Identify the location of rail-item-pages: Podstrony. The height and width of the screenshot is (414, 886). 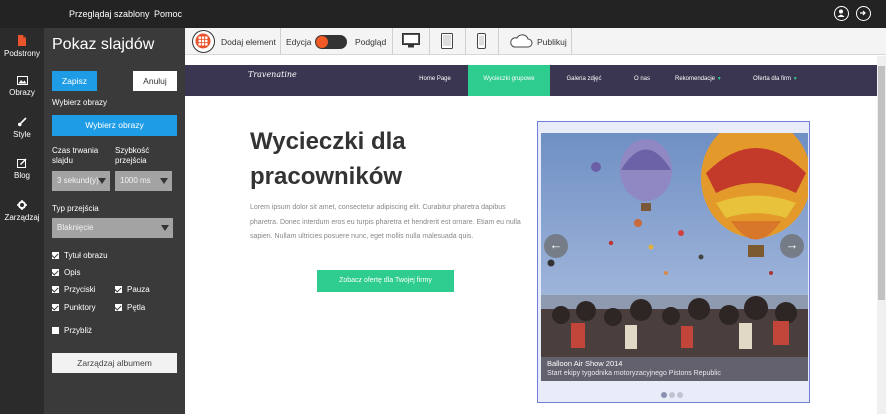
(22, 46).